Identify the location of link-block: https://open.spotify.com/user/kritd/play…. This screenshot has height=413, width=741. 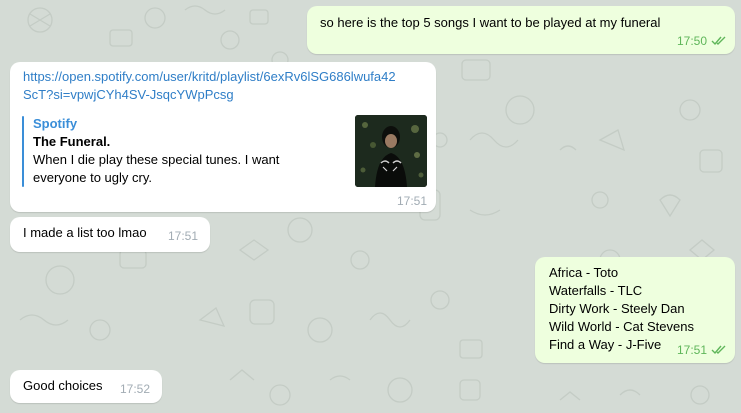
(209, 86).